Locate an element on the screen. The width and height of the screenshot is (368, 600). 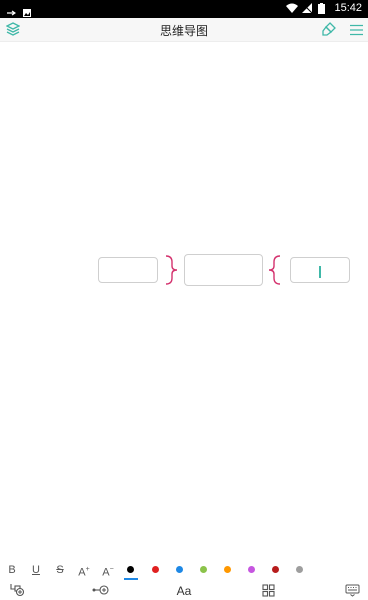
signal-icon is located at coordinates (307, 8).